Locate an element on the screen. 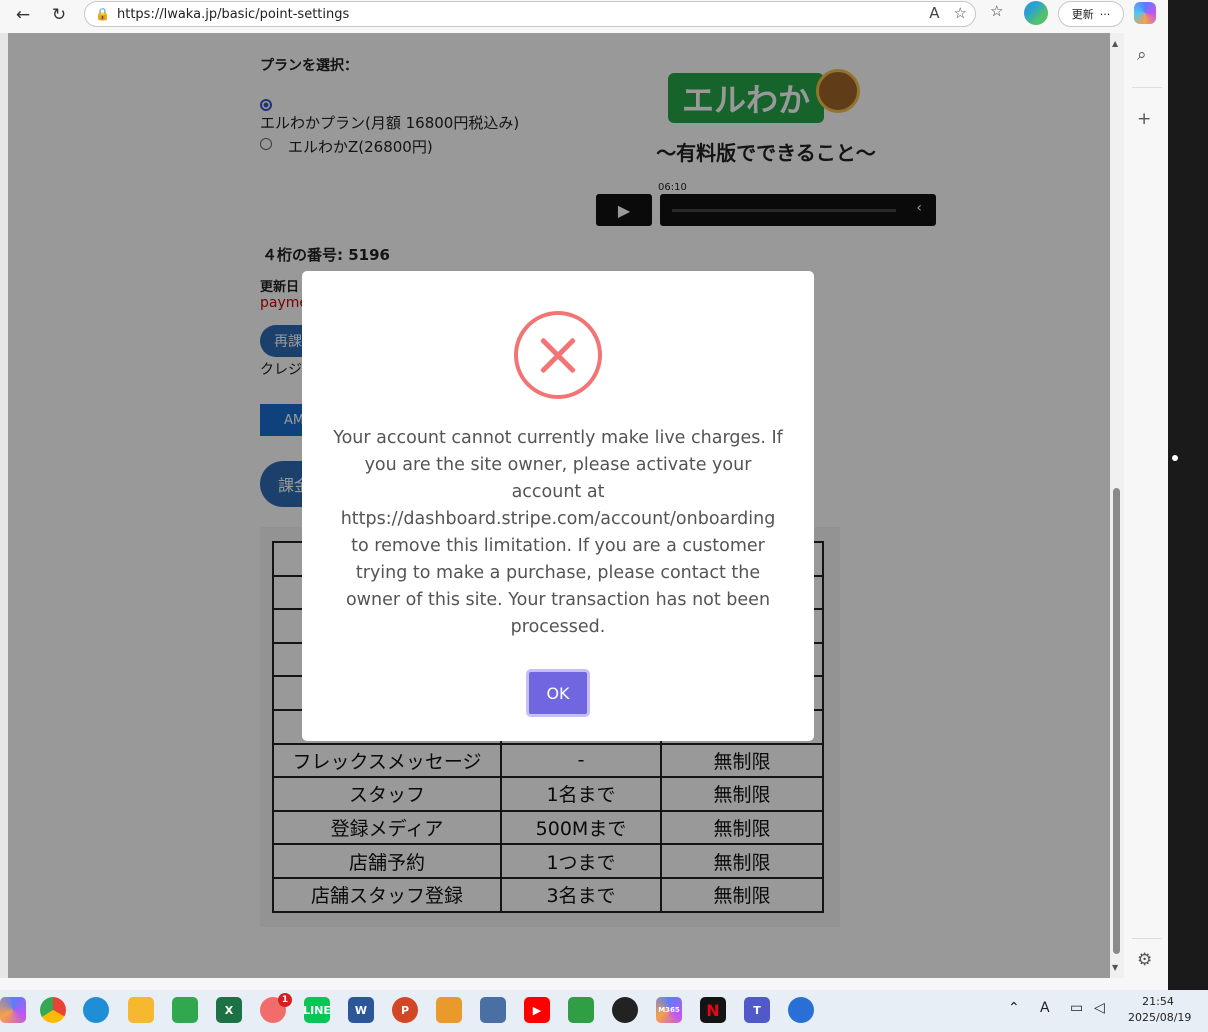 The width and height of the screenshot is (1208, 1032). add-icon: + is located at coordinates (1144, 119).